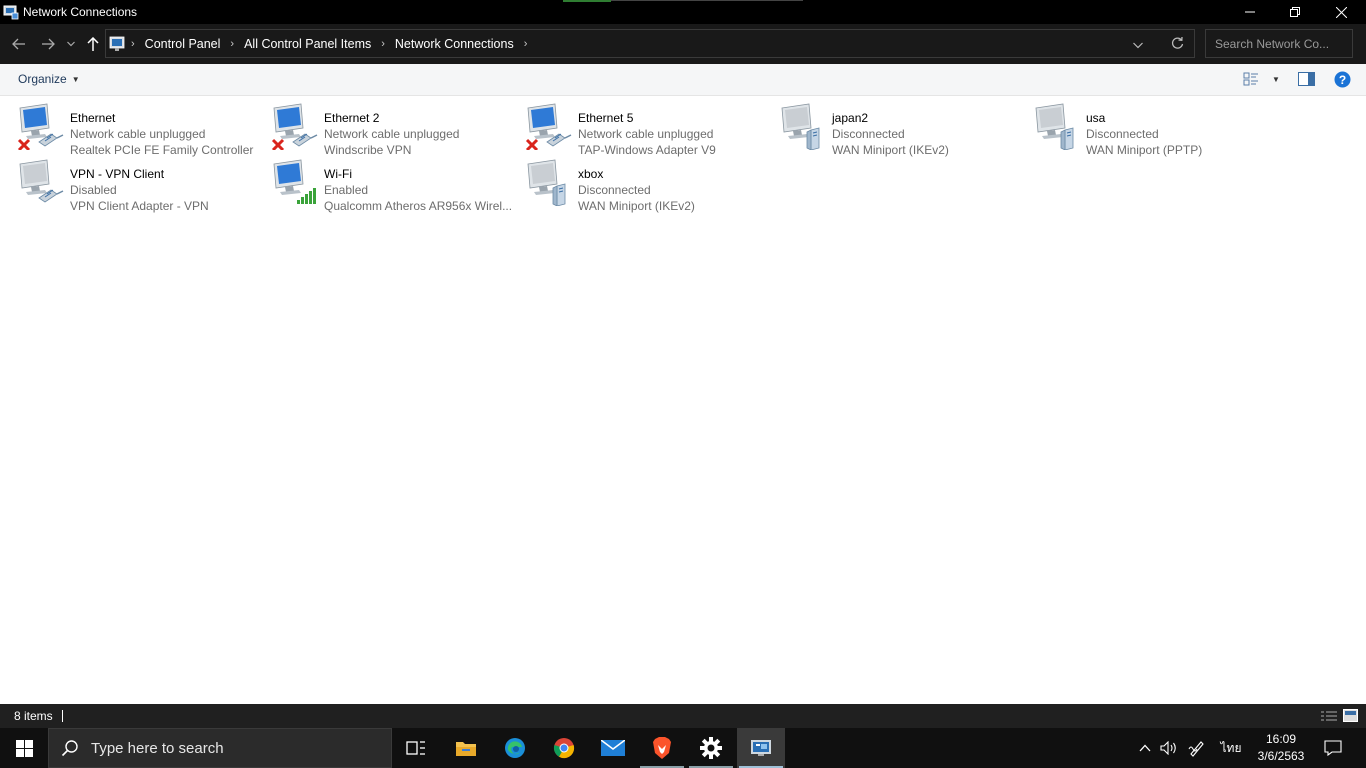 This screenshot has height=768, width=1366. I want to click on connection-name: Wi-Fi, so click(338, 174).